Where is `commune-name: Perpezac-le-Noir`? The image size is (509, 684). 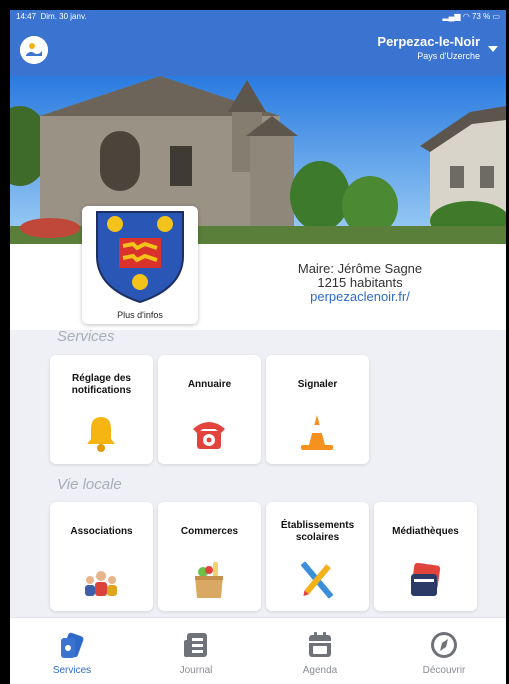 commune-name: Perpezac-le-Noir is located at coordinates (428, 41).